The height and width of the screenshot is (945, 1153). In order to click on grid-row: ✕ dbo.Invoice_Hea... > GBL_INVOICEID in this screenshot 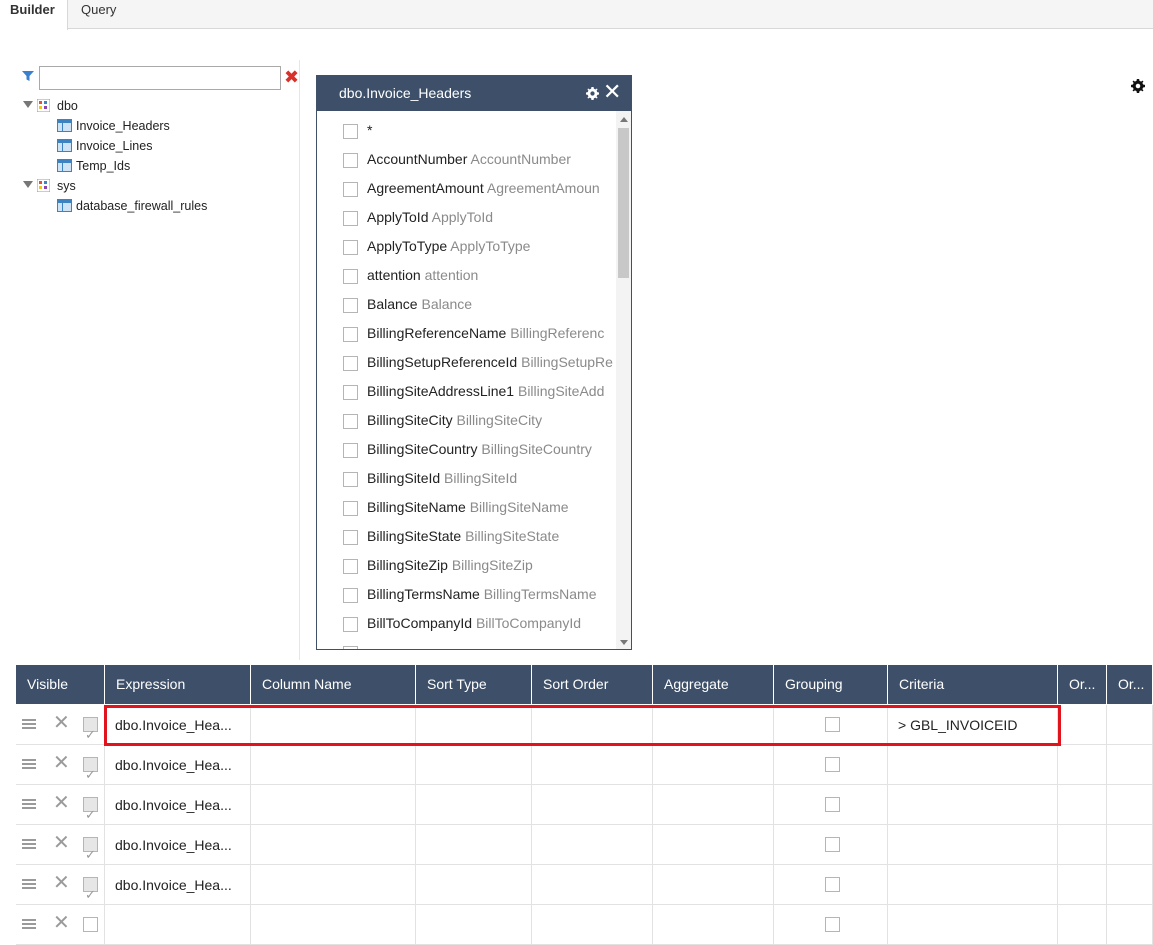, I will do `click(584, 725)`.